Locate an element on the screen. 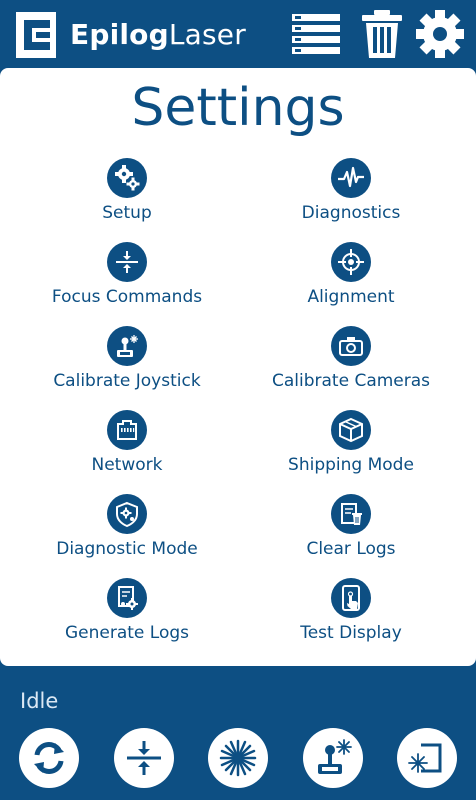  delete-button is located at coordinates (382, 34).